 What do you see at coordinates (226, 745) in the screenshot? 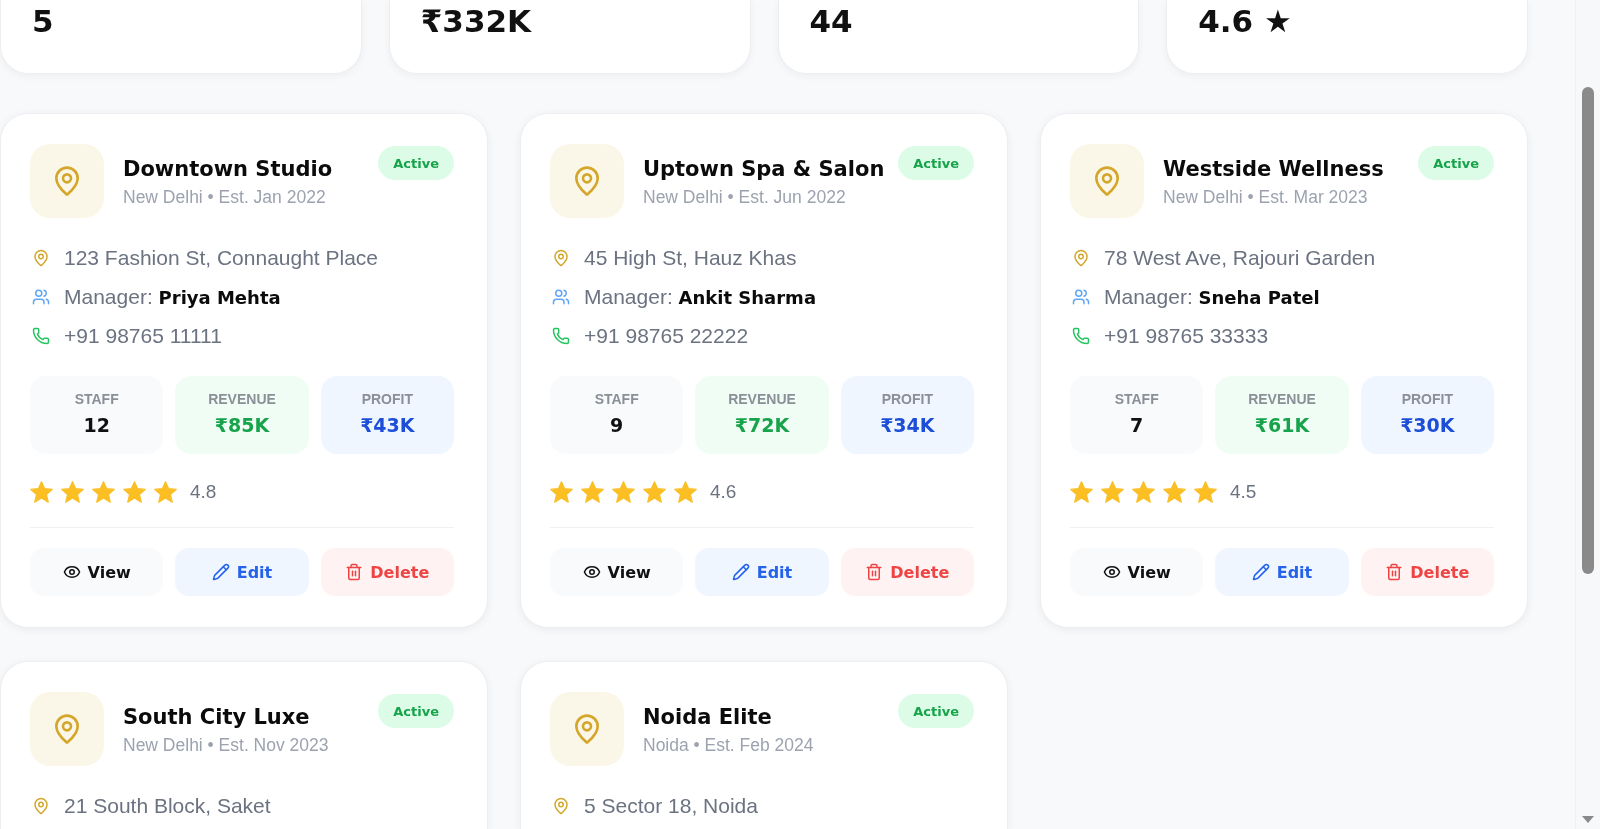
I see `branch-subtitle: New Delhi • Est. Nov 2023` at bounding box center [226, 745].